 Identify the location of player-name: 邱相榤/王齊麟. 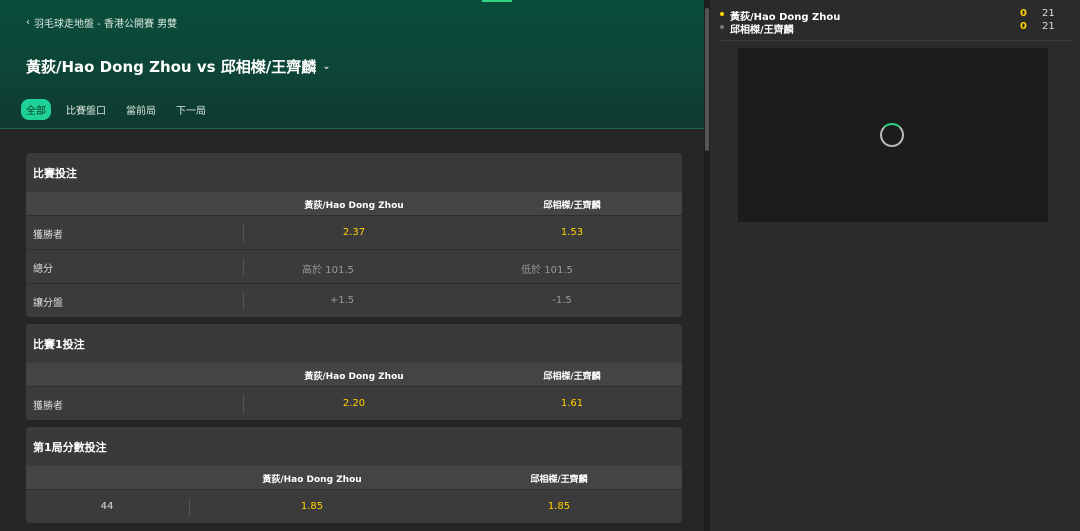
(762, 30).